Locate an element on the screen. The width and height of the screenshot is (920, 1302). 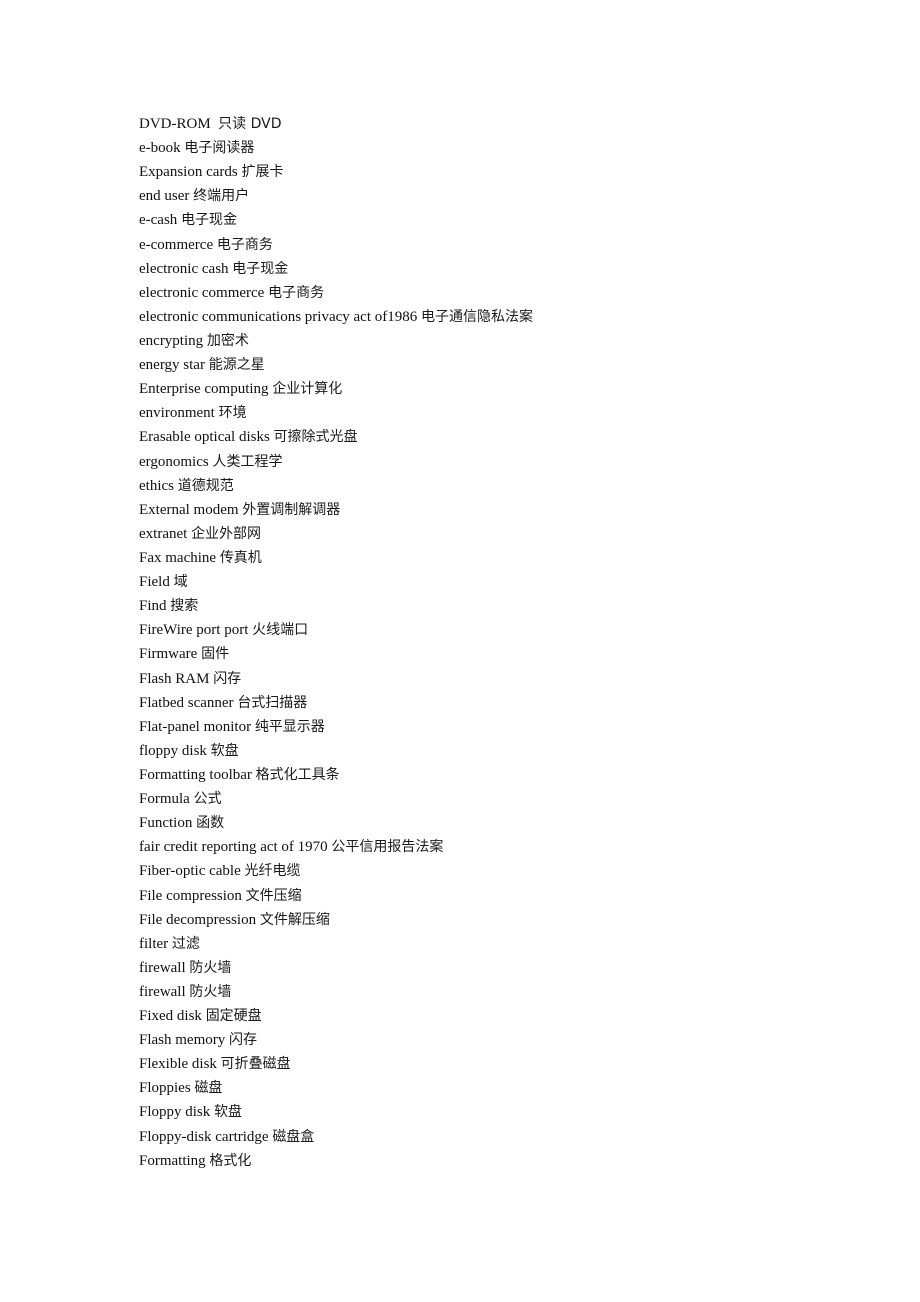
chinese-translation: 公式 is located at coordinates (207, 799).